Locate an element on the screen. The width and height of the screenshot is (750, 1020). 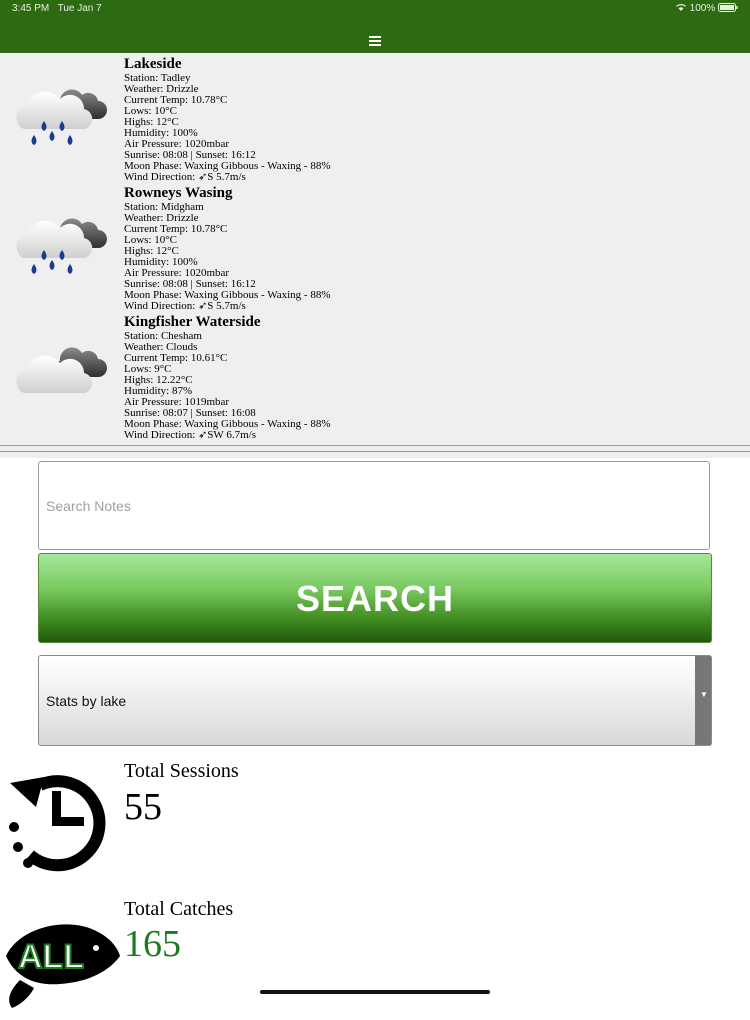
location-name: Rowneys Wasing is located at coordinates (178, 193).